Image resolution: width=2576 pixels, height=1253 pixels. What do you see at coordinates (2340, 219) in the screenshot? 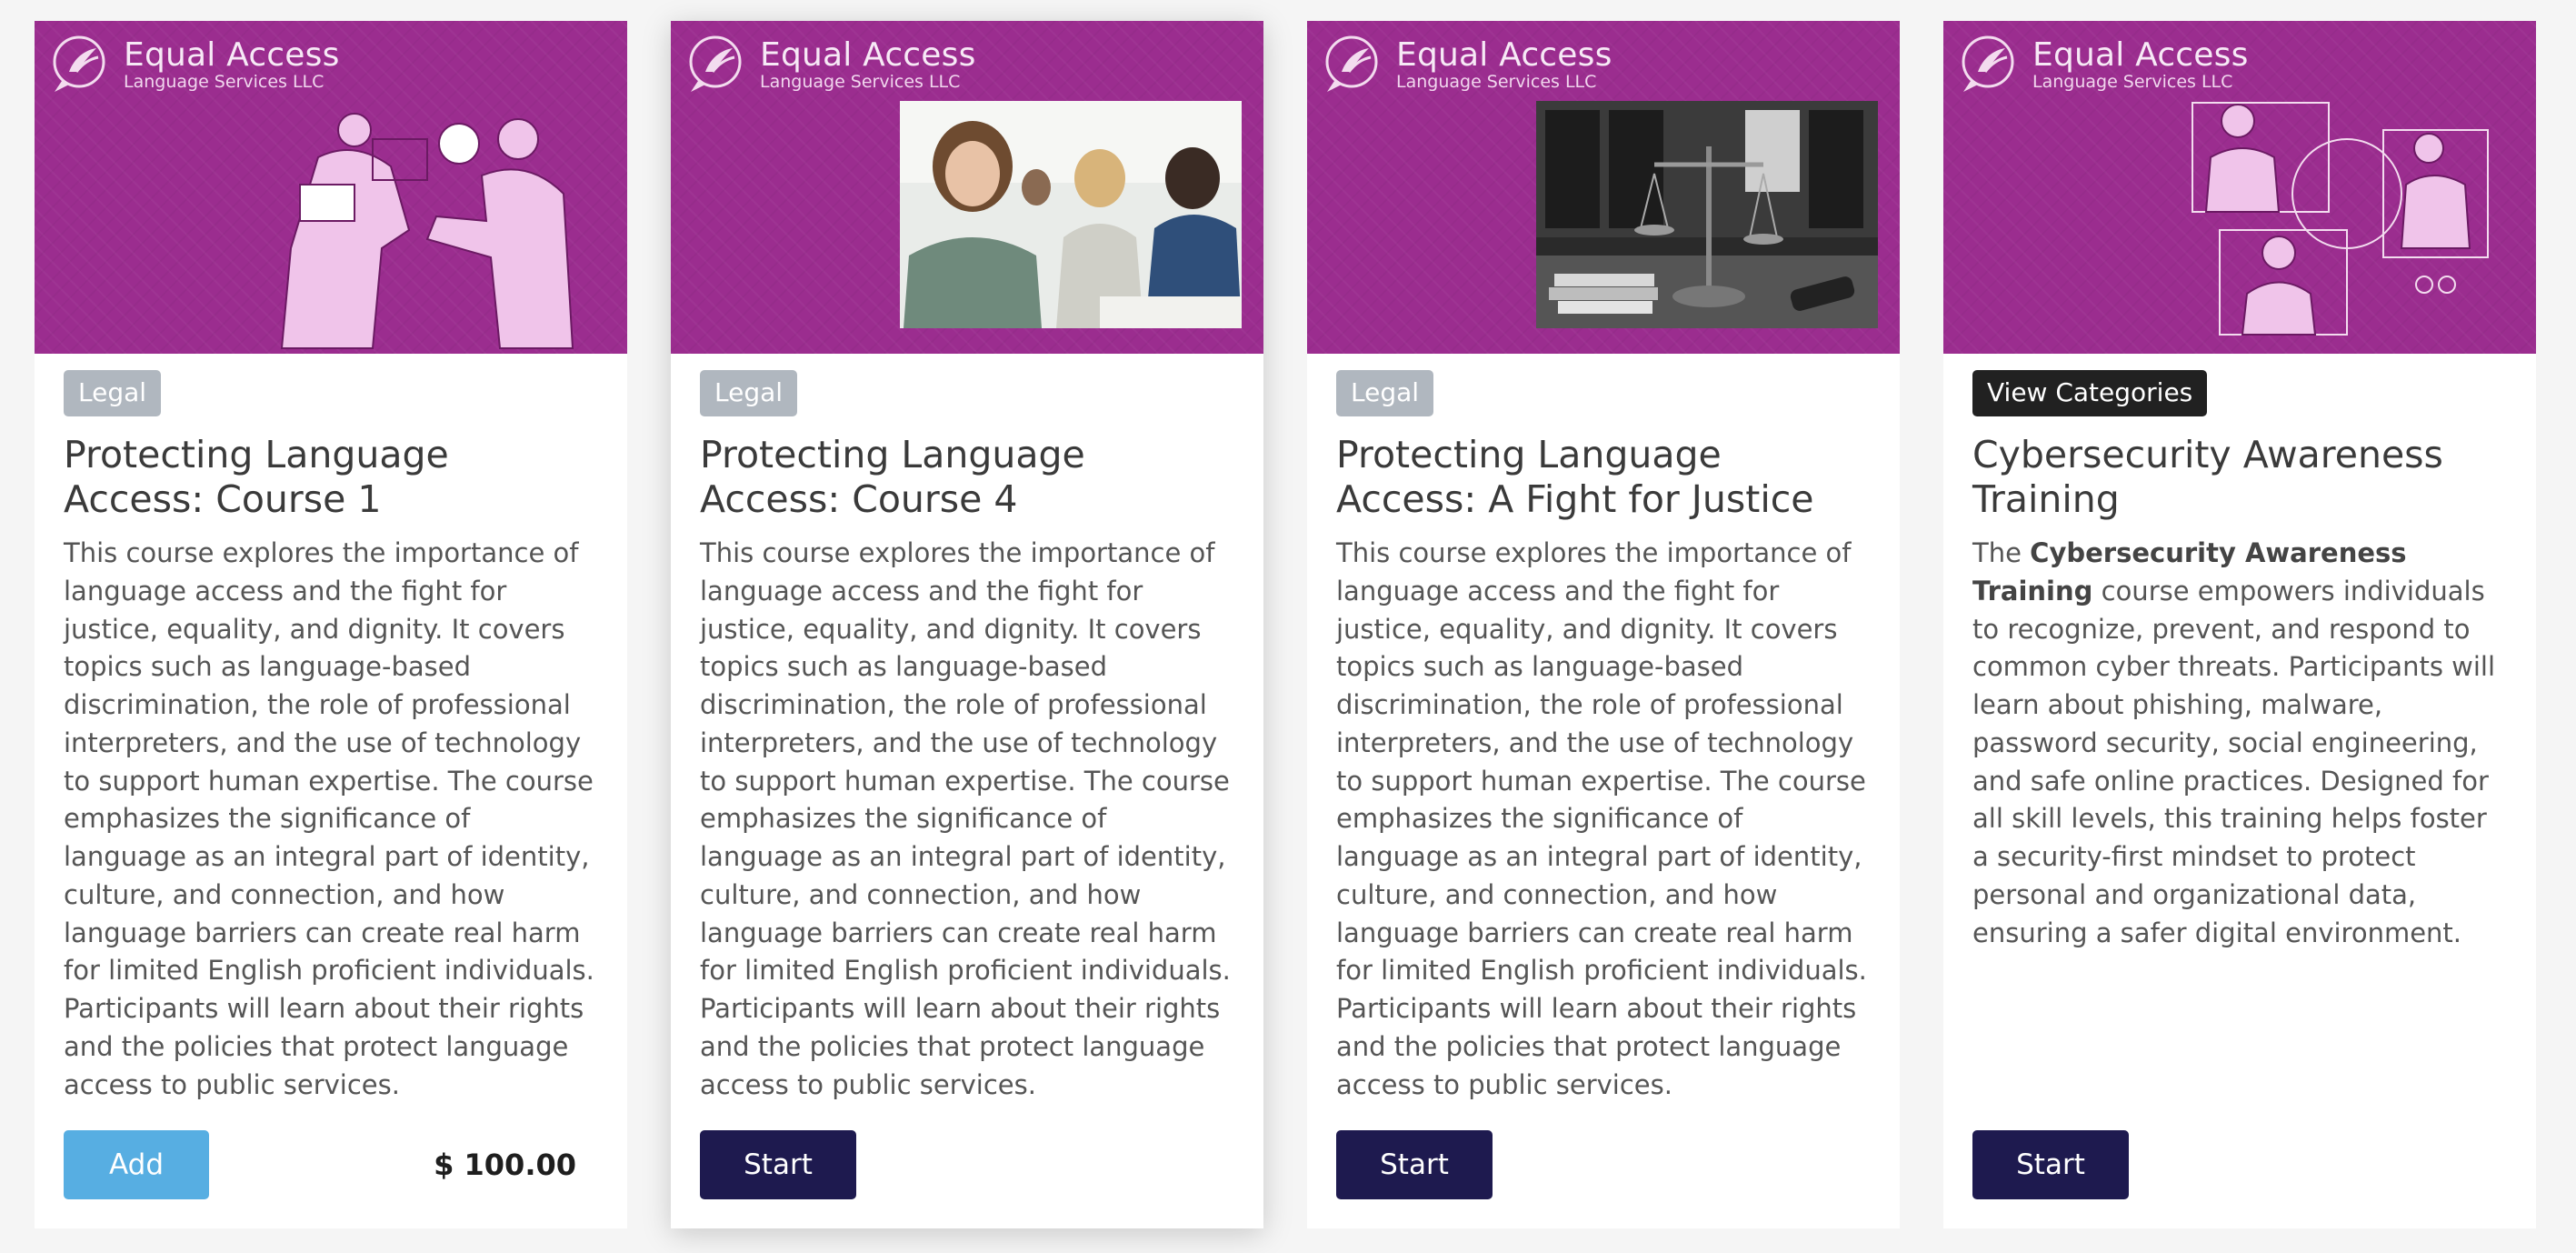
I see `video-call-illustration` at bounding box center [2340, 219].